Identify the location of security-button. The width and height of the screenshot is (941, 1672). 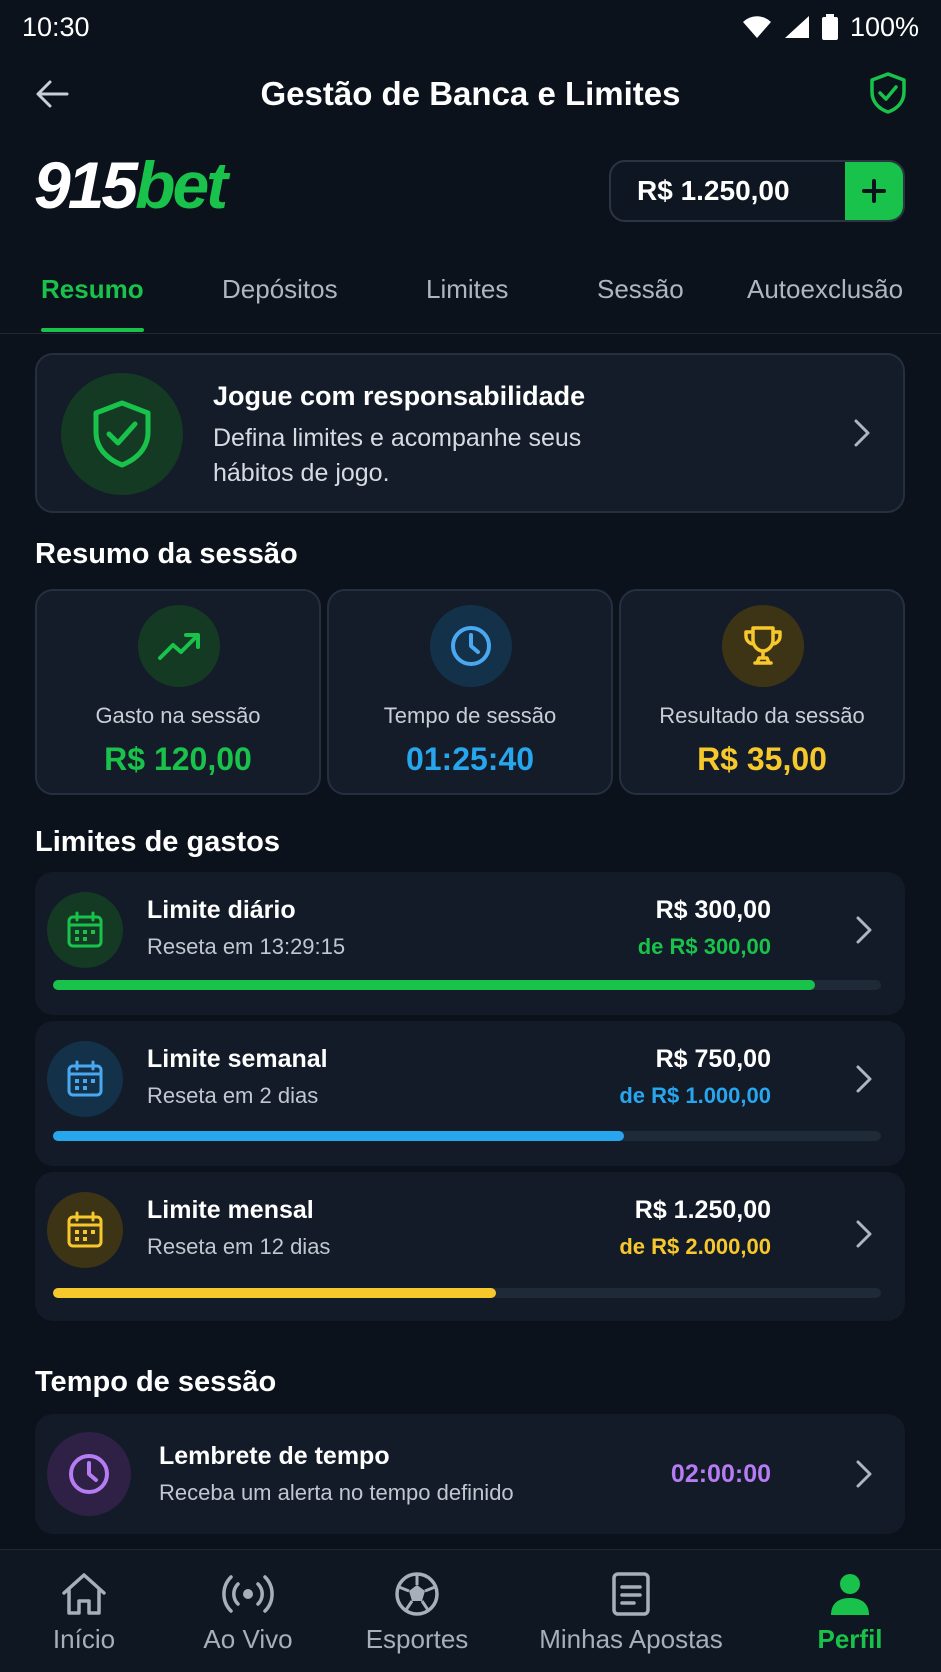
(888, 93).